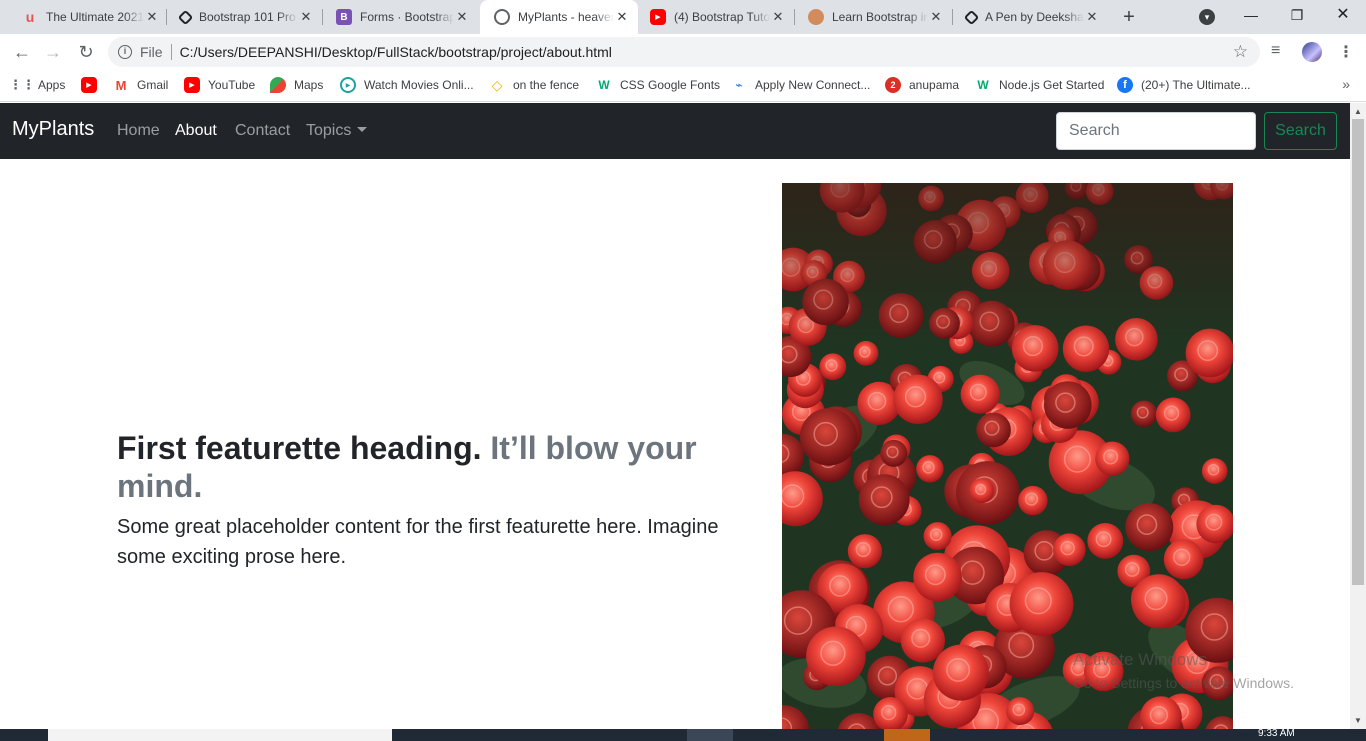  Describe the element at coordinates (196, 131) in the screenshot. I see `nav-about: About` at that location.